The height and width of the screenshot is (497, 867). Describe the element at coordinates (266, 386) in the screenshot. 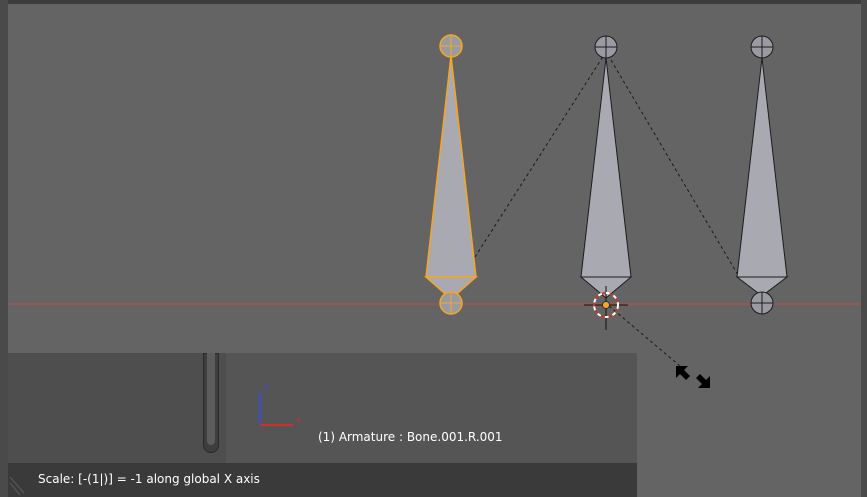

I see `z-axis-label: z` at that location.